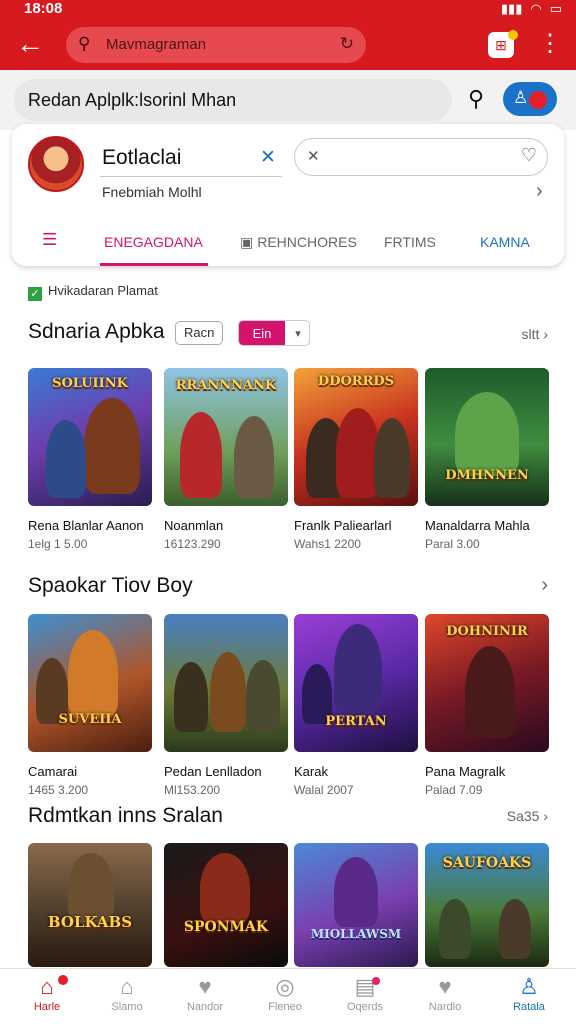 This screenshot has height=1024, width=576. What do you see at coordinates (487, 631) in the screenshot?
I see `game-logo: DOHNINIR` at bounding box center [487, 631].